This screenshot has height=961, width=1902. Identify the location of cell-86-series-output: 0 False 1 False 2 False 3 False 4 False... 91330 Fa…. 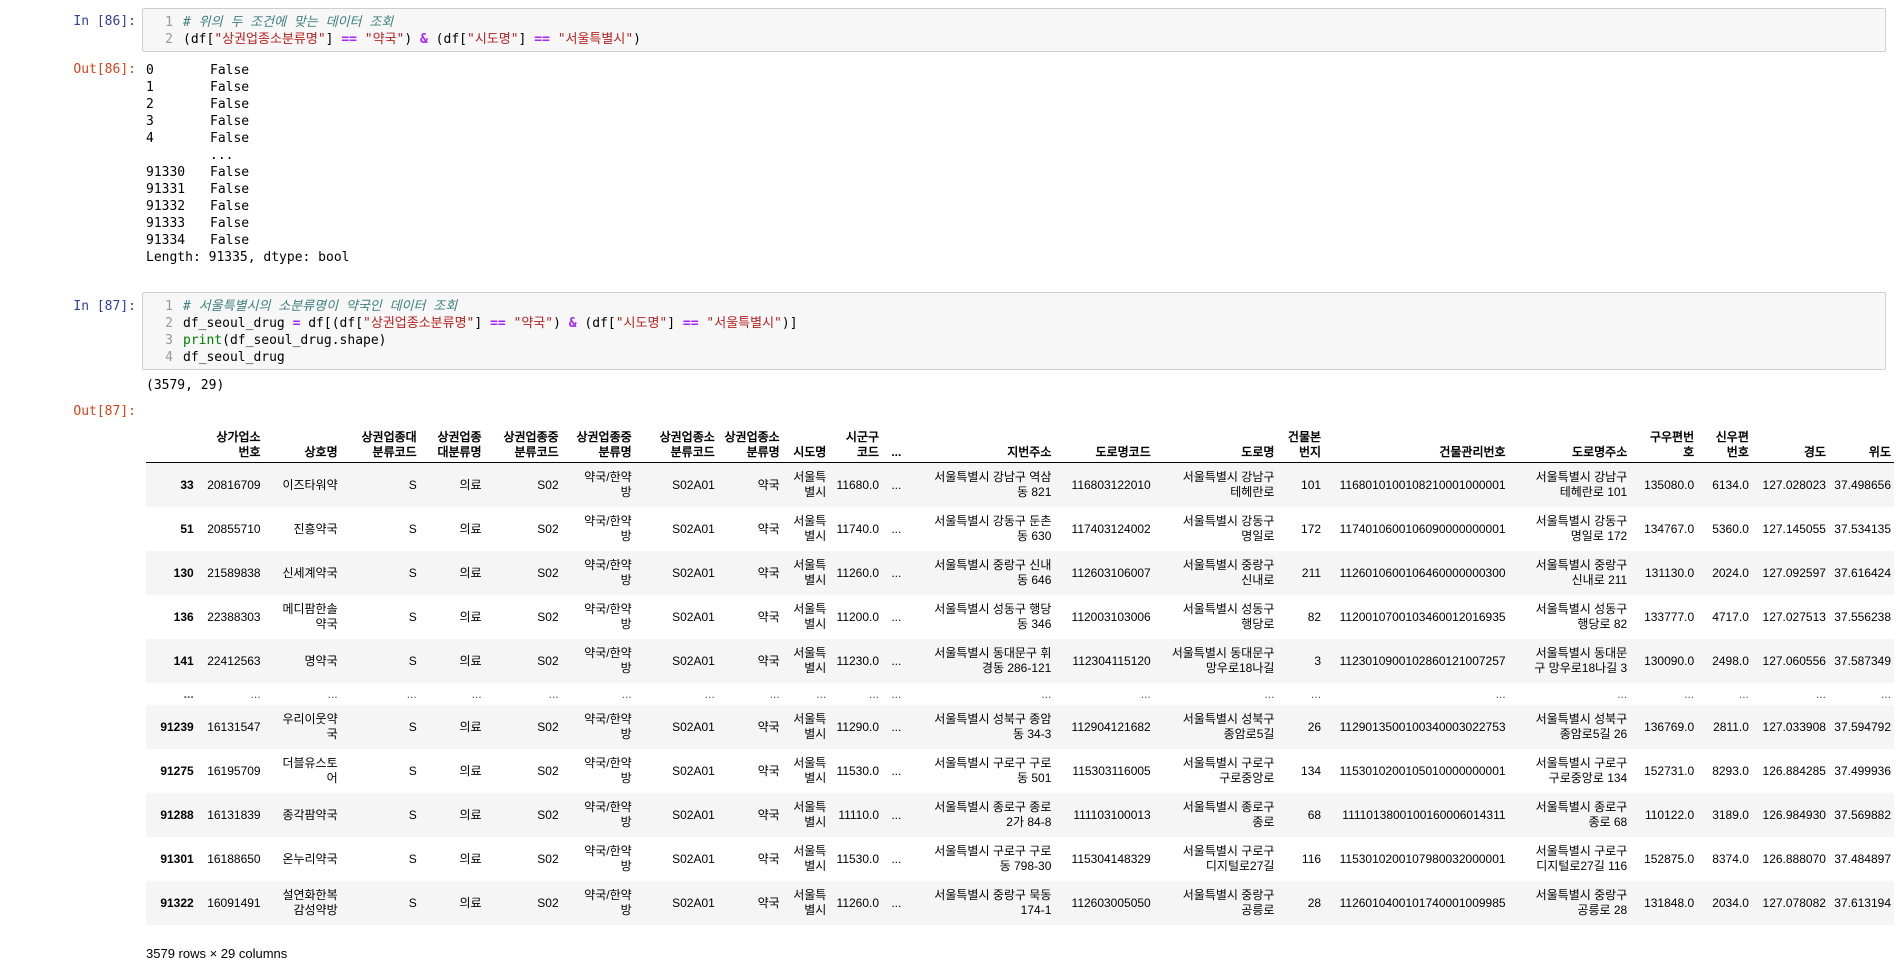
(248, 164).